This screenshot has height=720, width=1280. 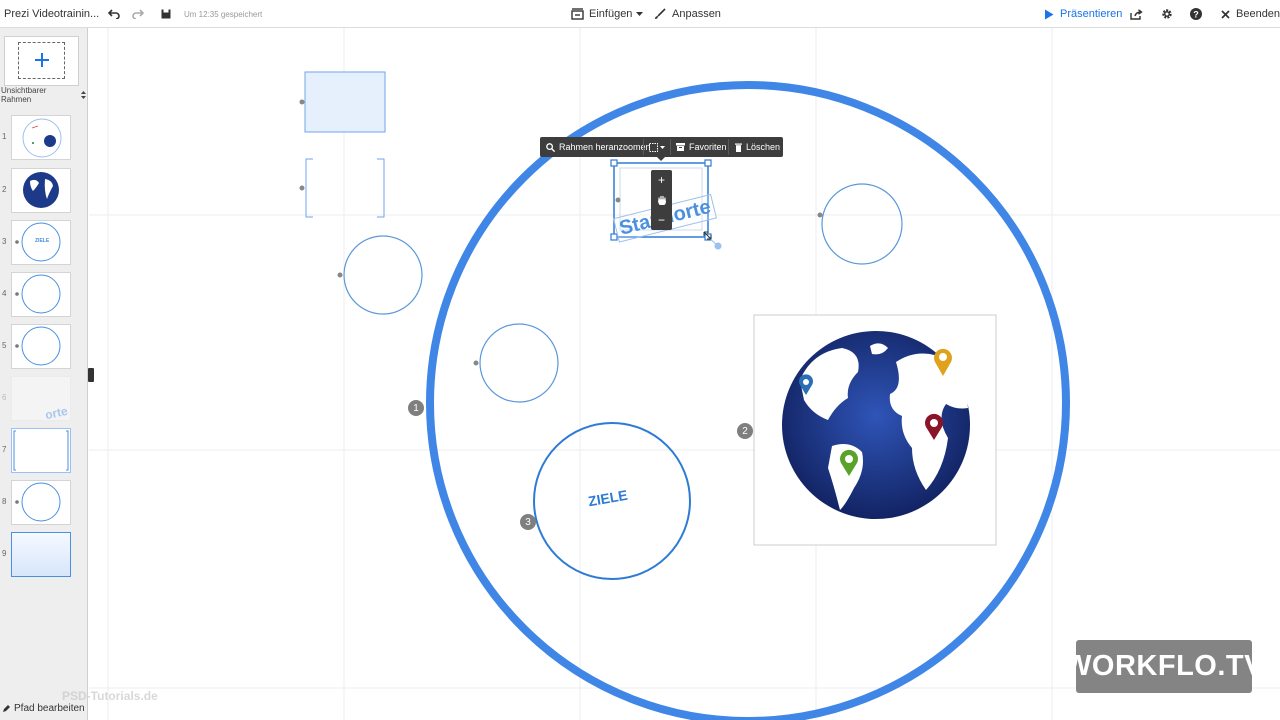 I want to click on floppy-icon, so click(x=166, y=14).